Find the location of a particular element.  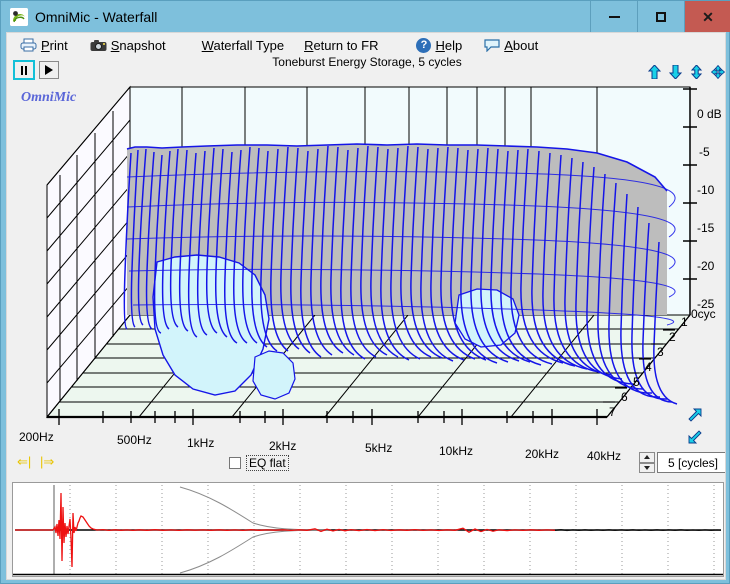

imp-tick-9: 9 is located at coordinates (472, 579).